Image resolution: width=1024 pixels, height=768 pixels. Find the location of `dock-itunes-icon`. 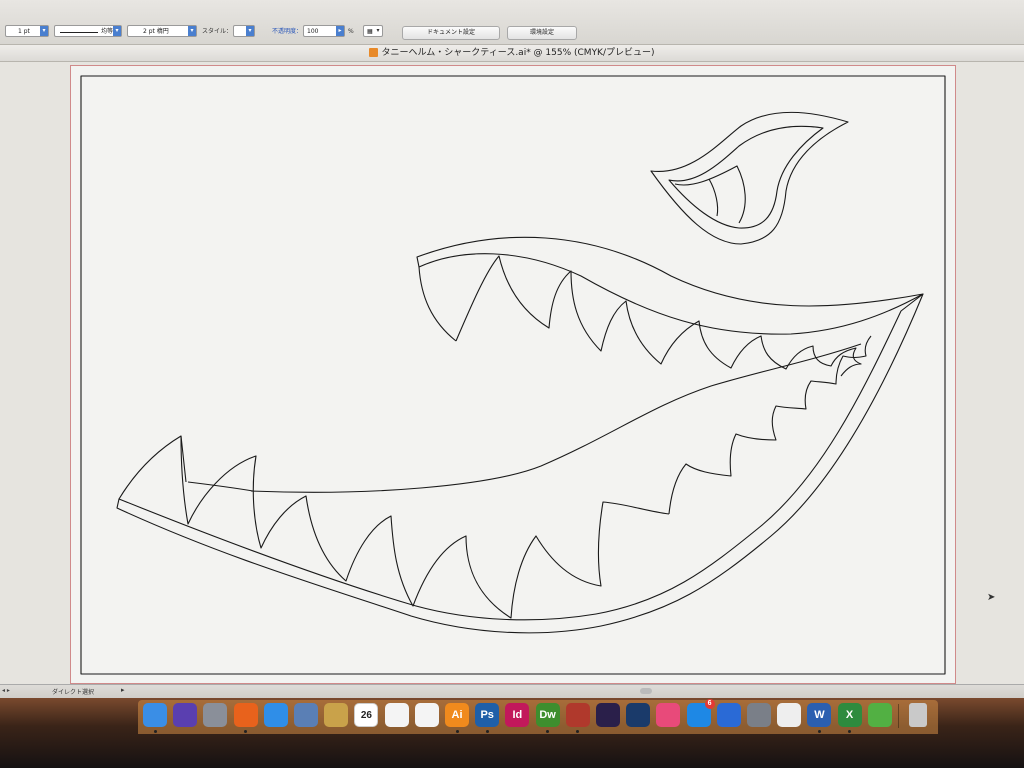

dock-itunes-icon is located at coordinates (668, 715).